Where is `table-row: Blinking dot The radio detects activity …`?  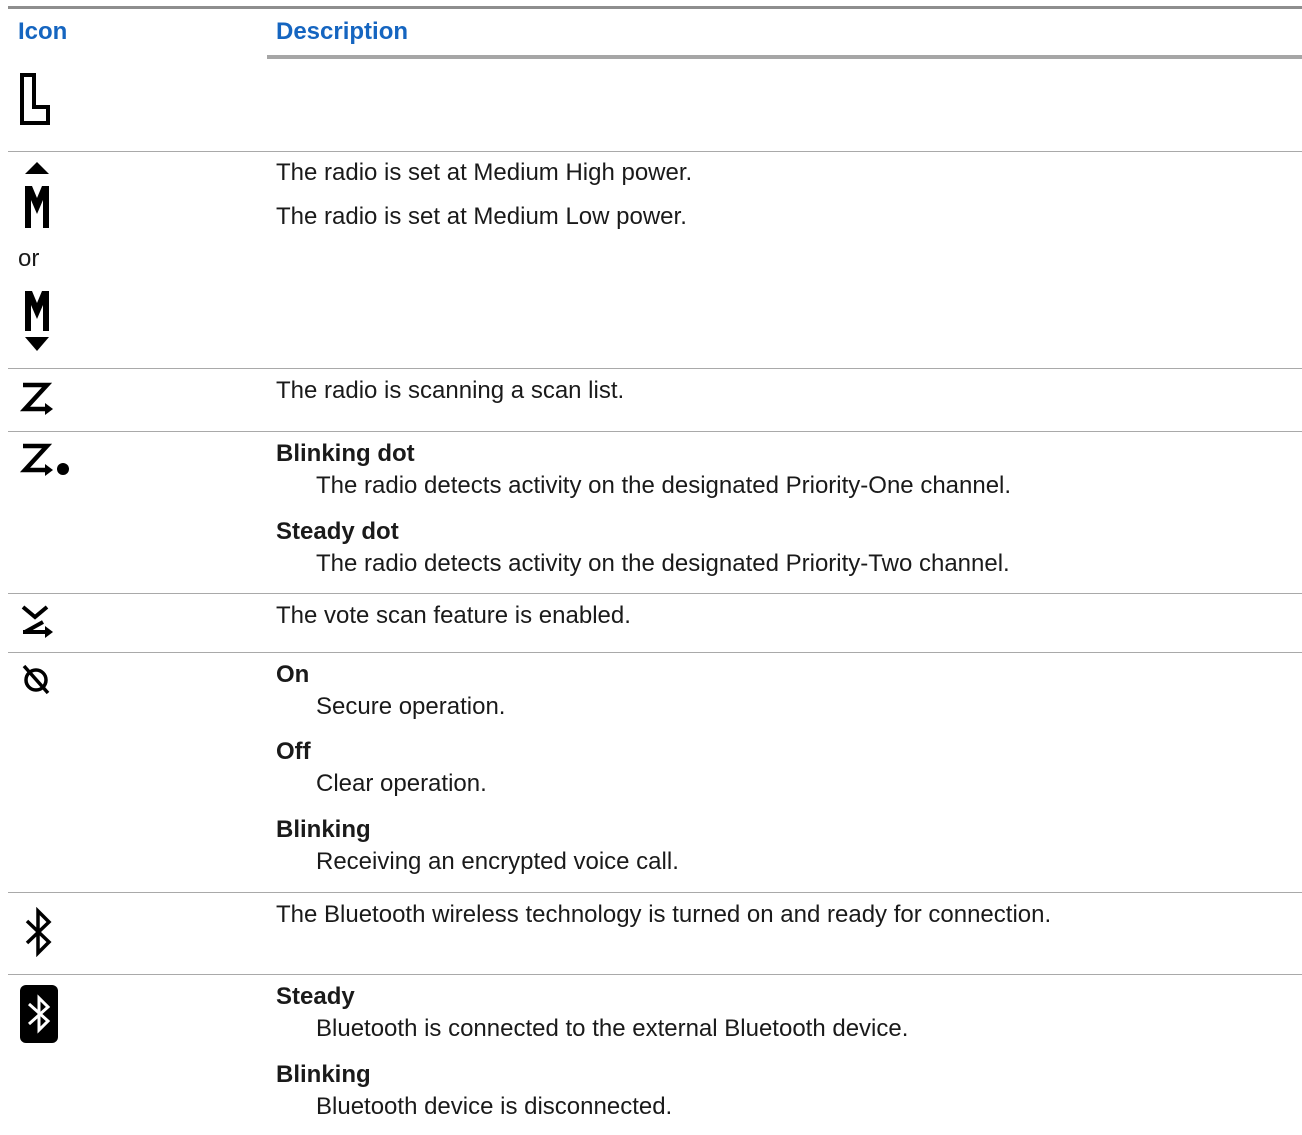
table-row: Blinking dot The radio detects activity … is located at coordinates (655, 513).